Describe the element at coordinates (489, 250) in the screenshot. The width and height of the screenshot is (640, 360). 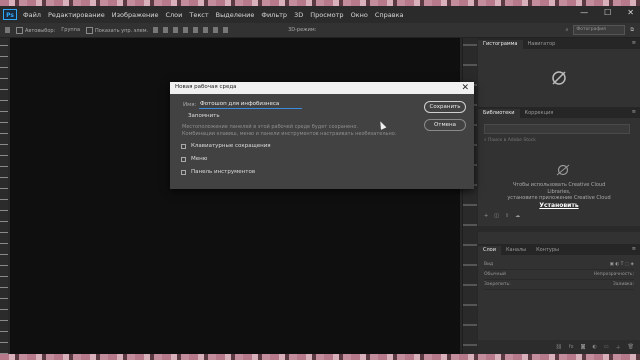
I see `tab-layers: Слои` at that location.